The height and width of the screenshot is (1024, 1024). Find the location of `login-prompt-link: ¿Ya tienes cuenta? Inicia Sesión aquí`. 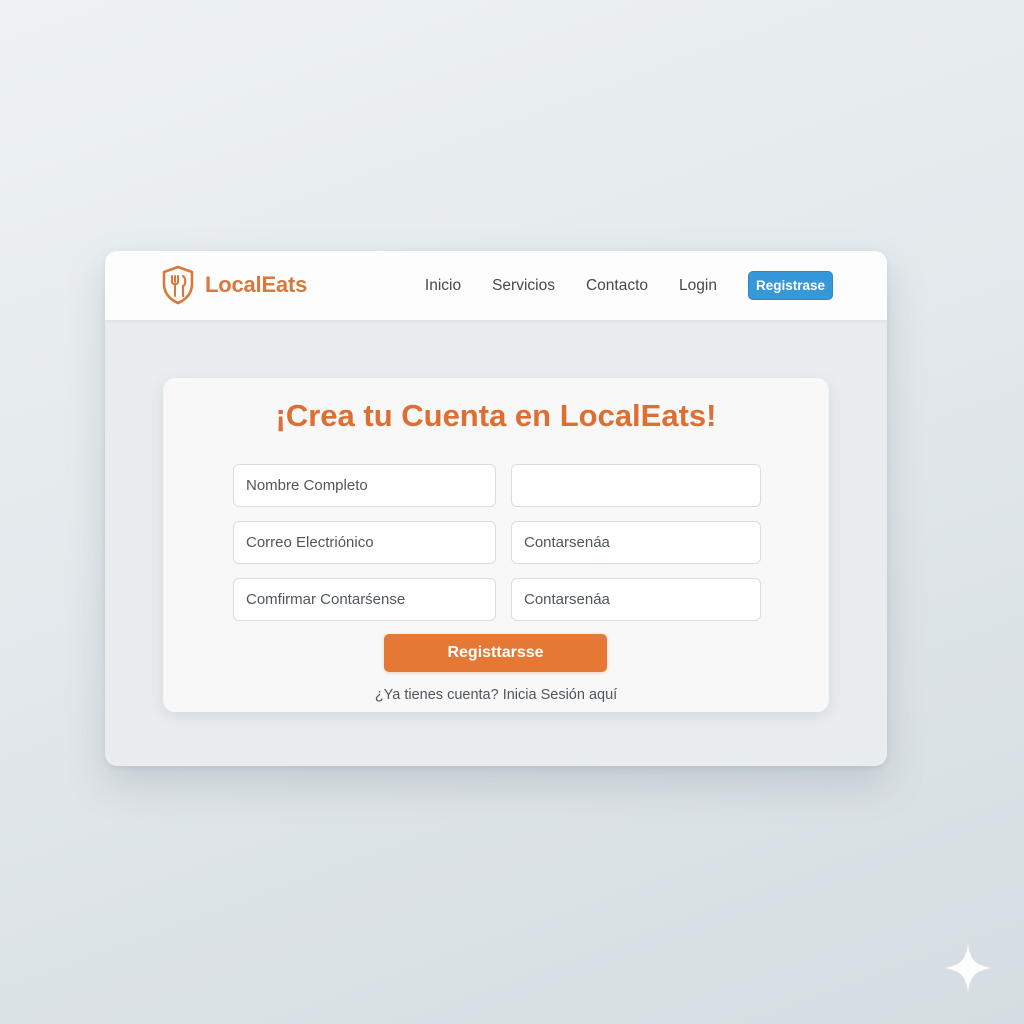

login-prompt-link: ¿Ya tienes cuenta? Inicia Sesión aquí is located at coordinates (496, 695).